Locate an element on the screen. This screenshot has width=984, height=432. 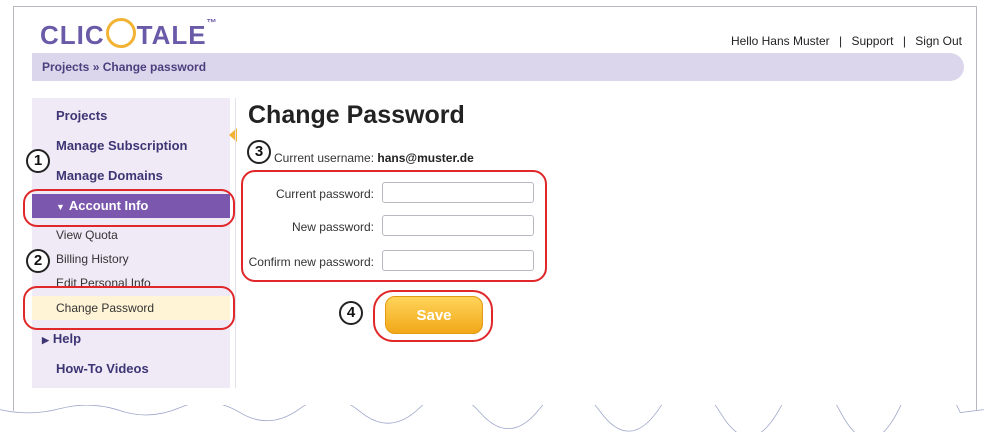
support-link: Support is located at coordinates (872, 41).